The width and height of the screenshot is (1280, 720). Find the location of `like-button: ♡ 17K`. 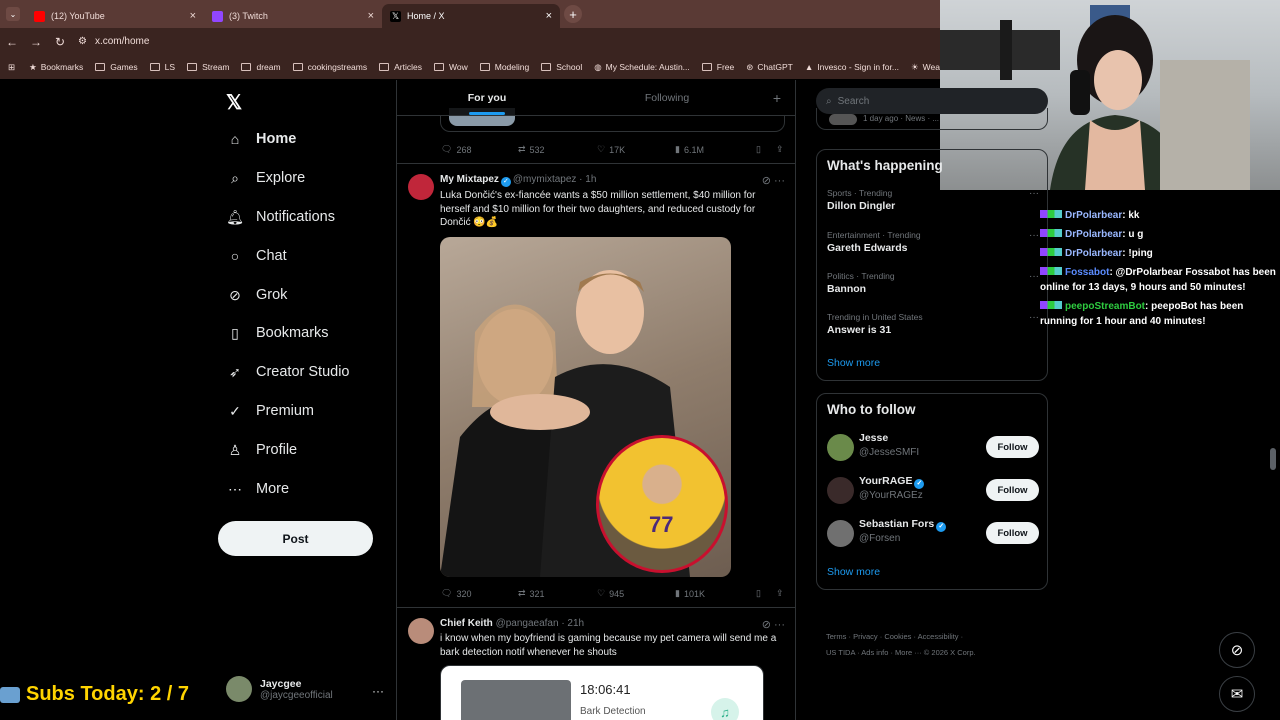

like-button: ♡ 17K is located at coordinates (636, 149).